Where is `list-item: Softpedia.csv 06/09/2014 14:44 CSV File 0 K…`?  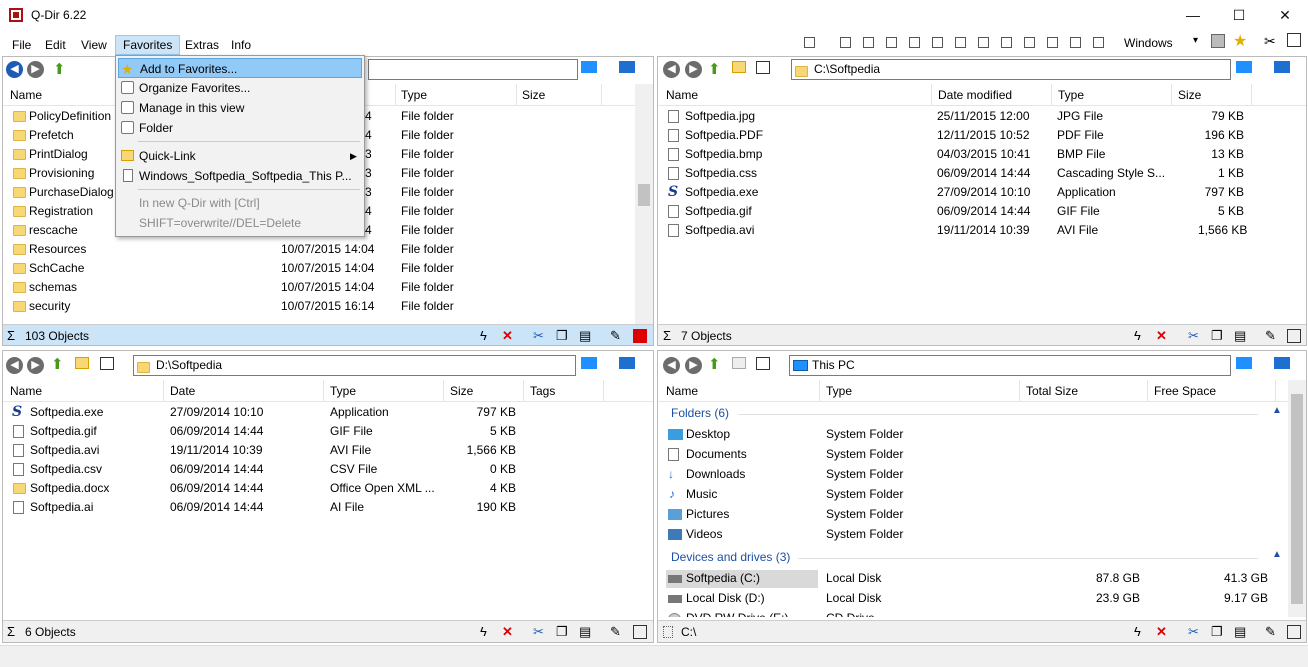 list-item: Softpedia.csv 06/09/2014 14:44 CSV File 0 K… is located at coordinates (328, 469).